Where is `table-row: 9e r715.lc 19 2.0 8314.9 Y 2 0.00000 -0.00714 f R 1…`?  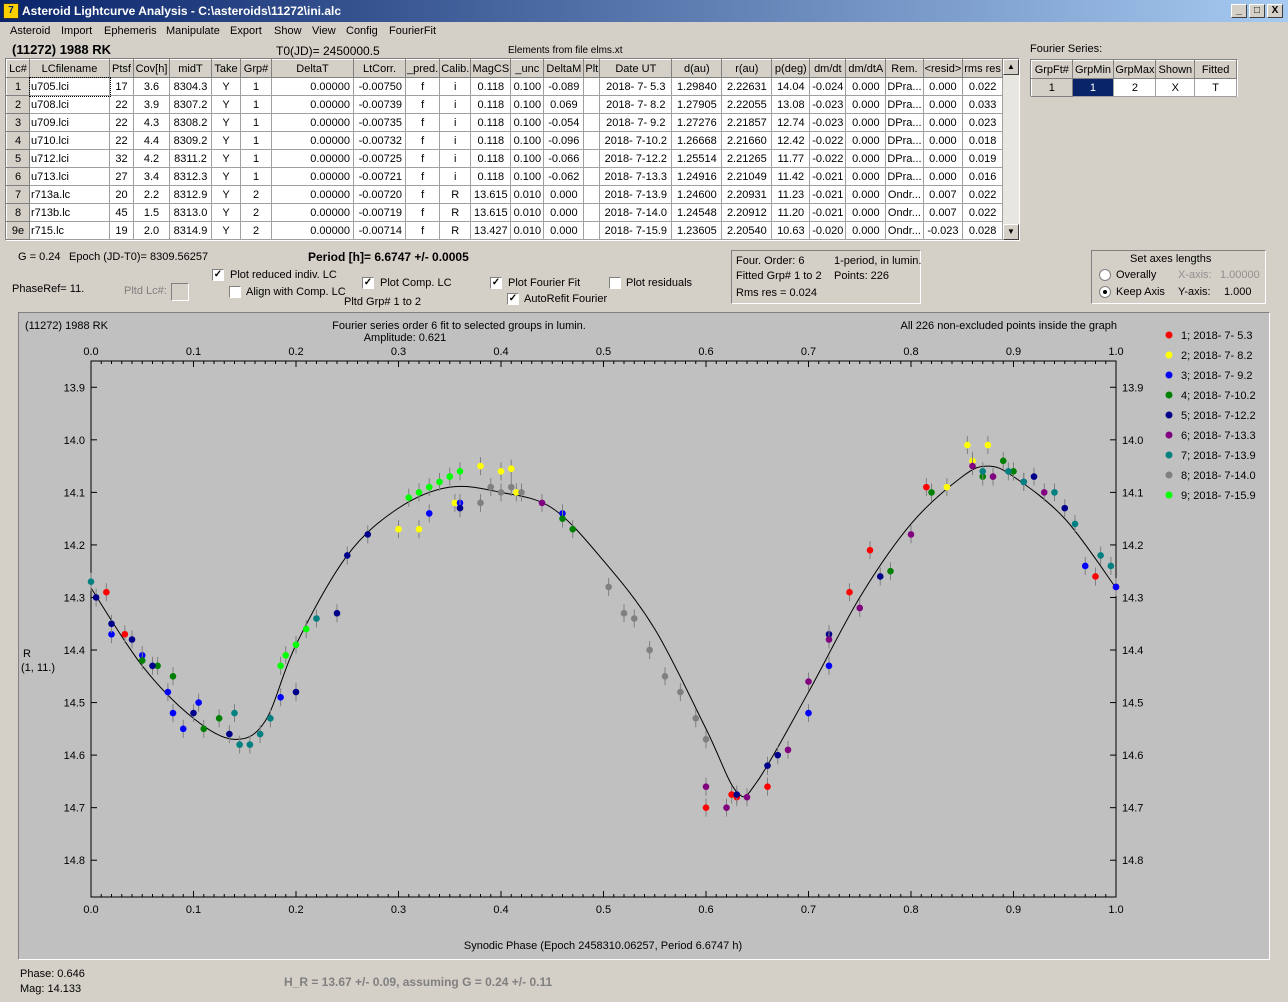
table-row: 9e r715.lc 19 2.0 8314.9 Y 2 0.00000 -0.00714 f R 1… is located at coordinates (504, 230).